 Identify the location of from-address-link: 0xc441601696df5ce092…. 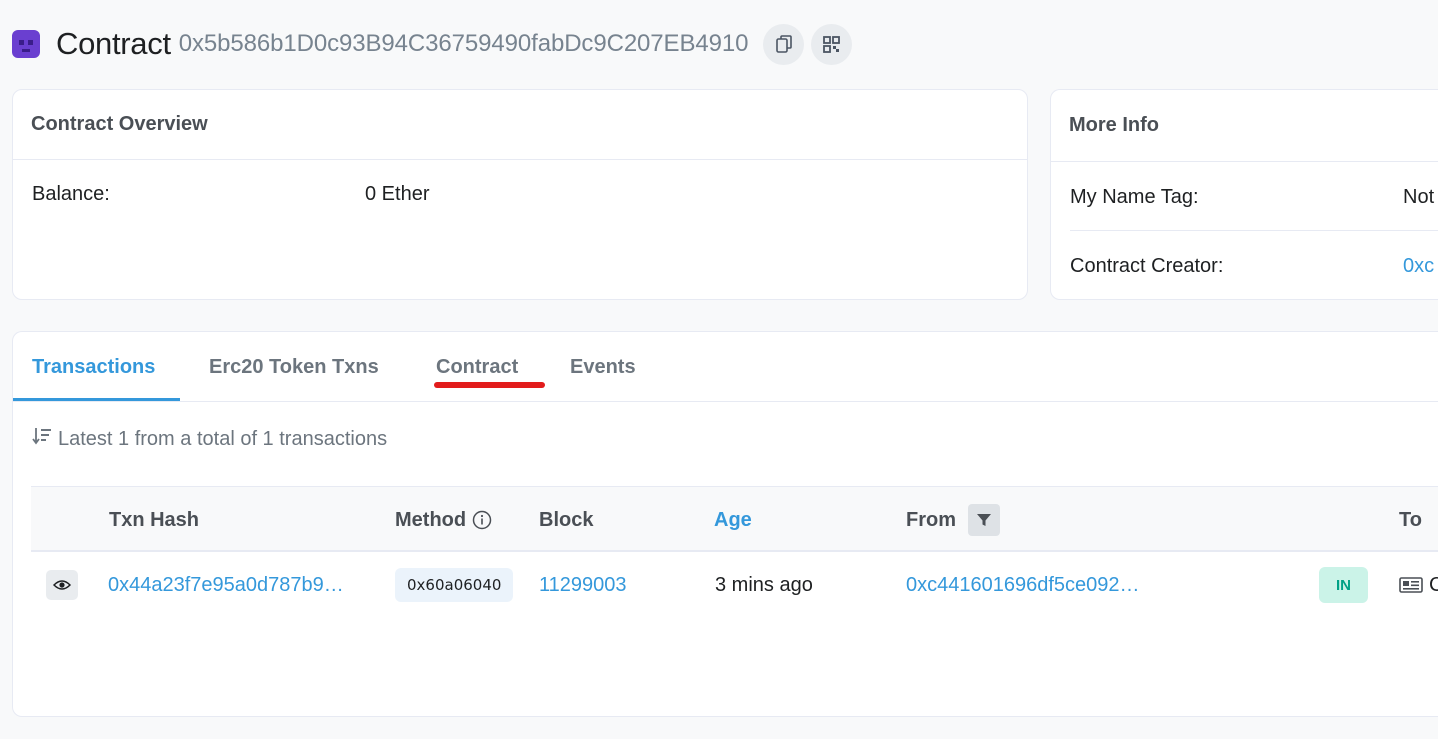
(1023, 585).